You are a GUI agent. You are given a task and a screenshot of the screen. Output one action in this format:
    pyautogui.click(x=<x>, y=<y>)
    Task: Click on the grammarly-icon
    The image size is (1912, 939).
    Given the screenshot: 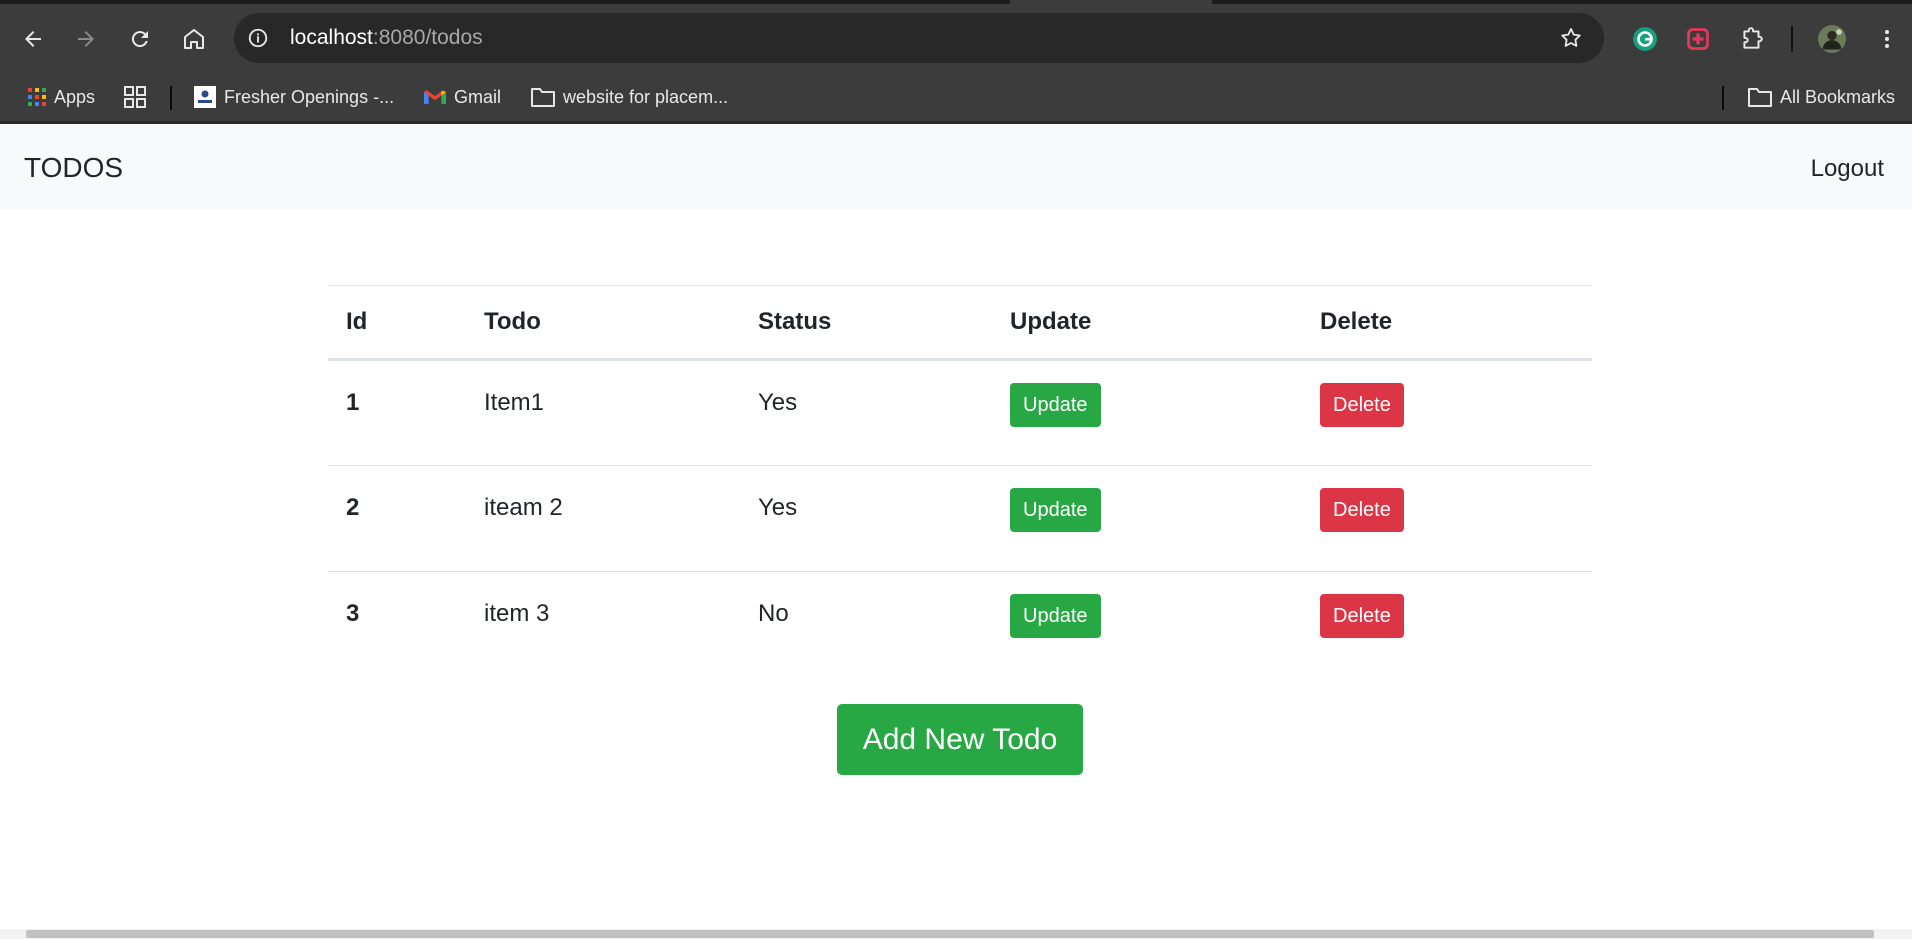 What is the action you would take?
    pyautogui.click(x=1645, y=39)
    